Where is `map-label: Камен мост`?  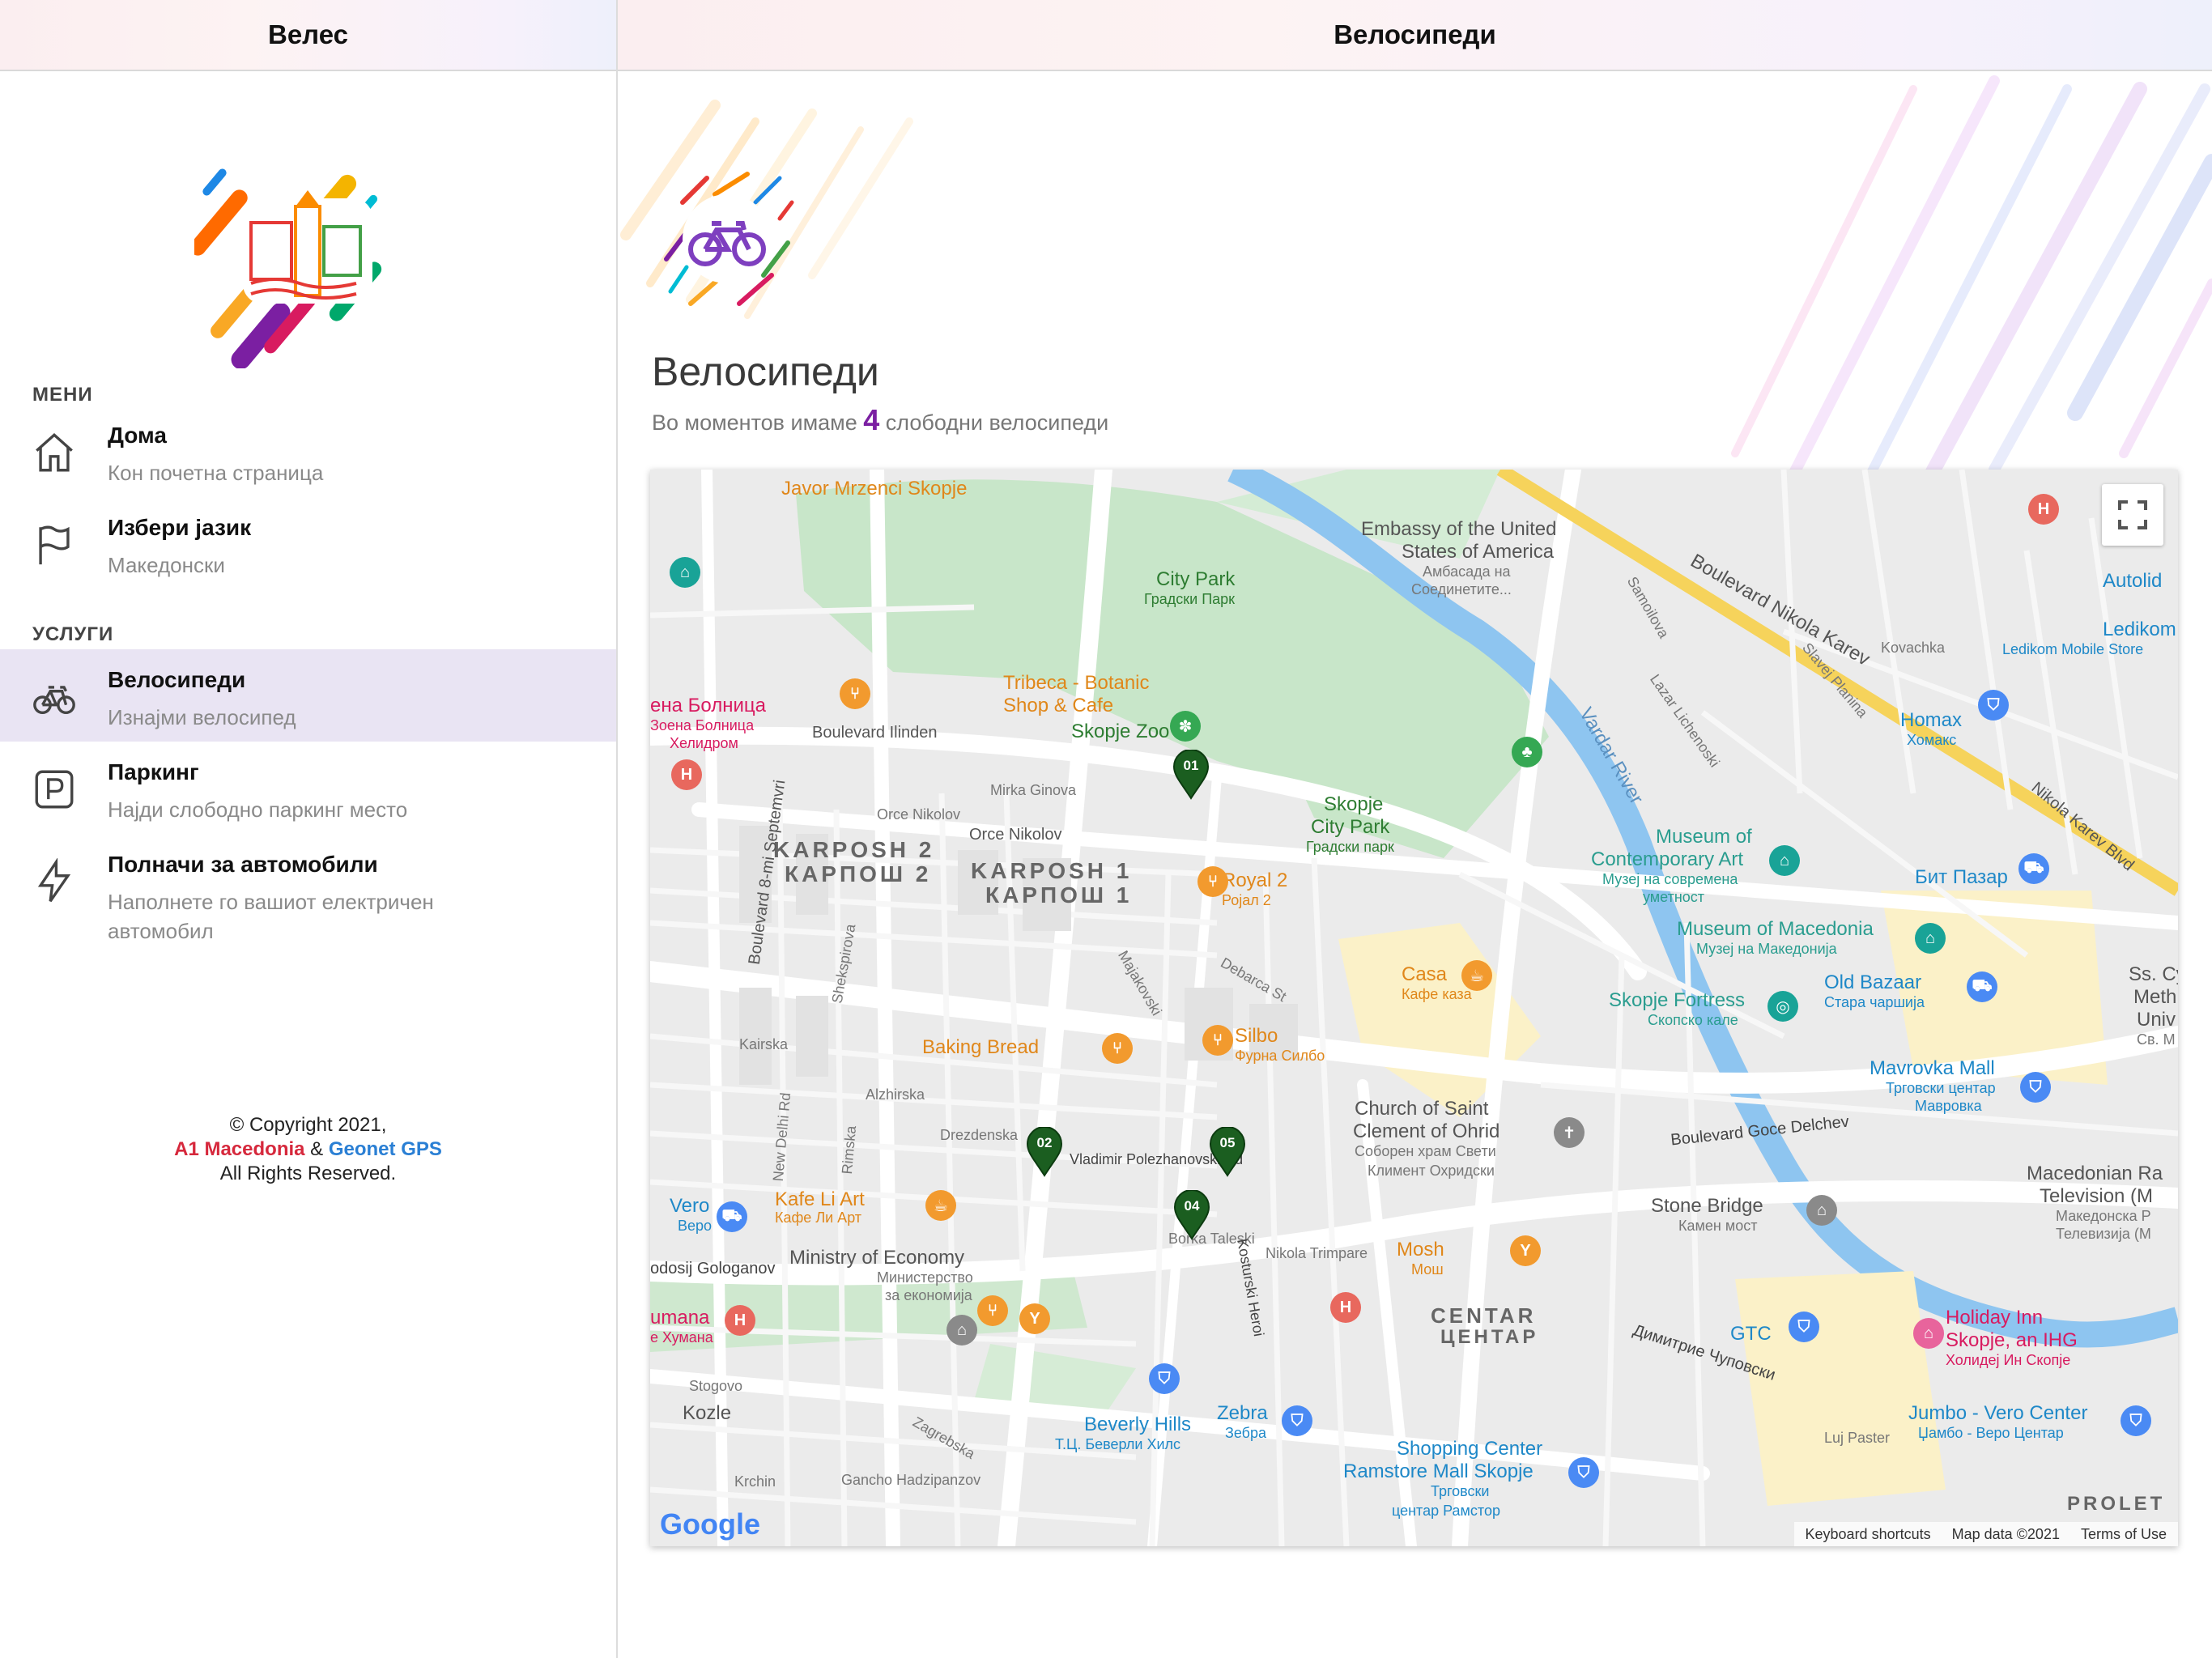
map-label: Камен мост is located at coordinates (1718, 1226).